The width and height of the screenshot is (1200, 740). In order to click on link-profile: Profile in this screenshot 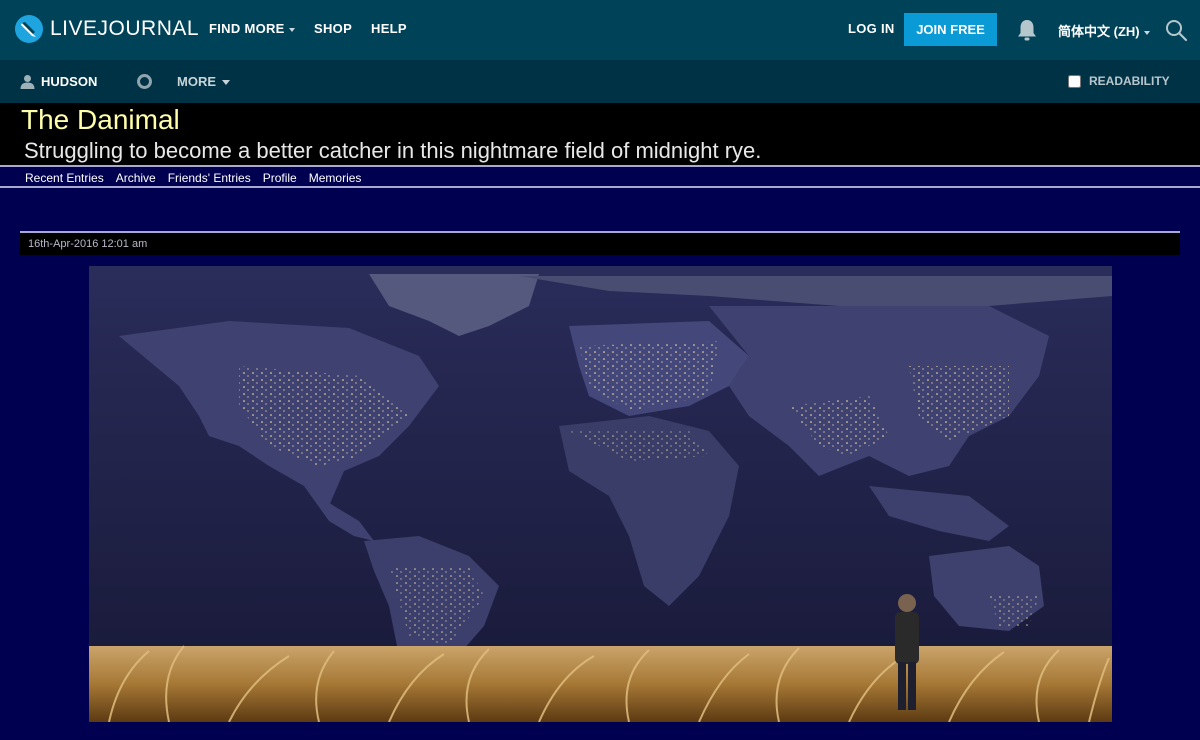, I will do `click(280, 178)`.